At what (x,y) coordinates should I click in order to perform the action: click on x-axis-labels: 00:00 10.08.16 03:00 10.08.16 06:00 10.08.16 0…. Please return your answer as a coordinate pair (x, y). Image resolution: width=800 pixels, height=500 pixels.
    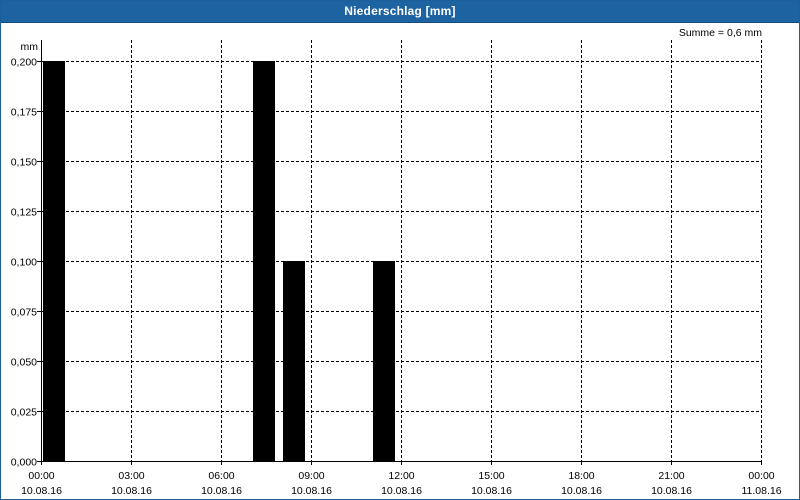
    Looking at the image, I should click on (401, 483).